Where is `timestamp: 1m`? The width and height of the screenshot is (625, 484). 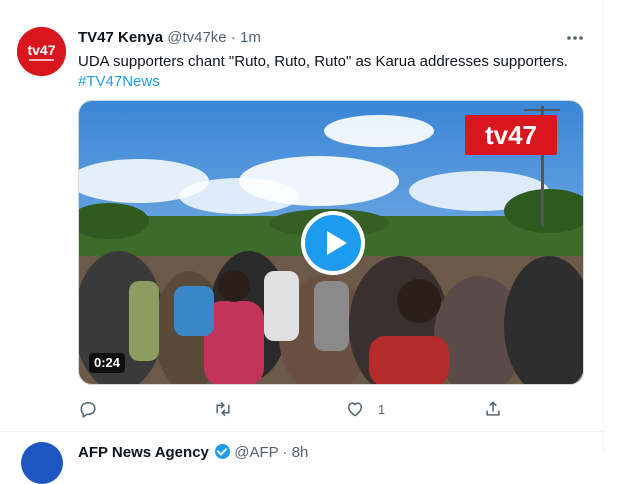 timestamp: 1m is located at coordinates (250, 37).